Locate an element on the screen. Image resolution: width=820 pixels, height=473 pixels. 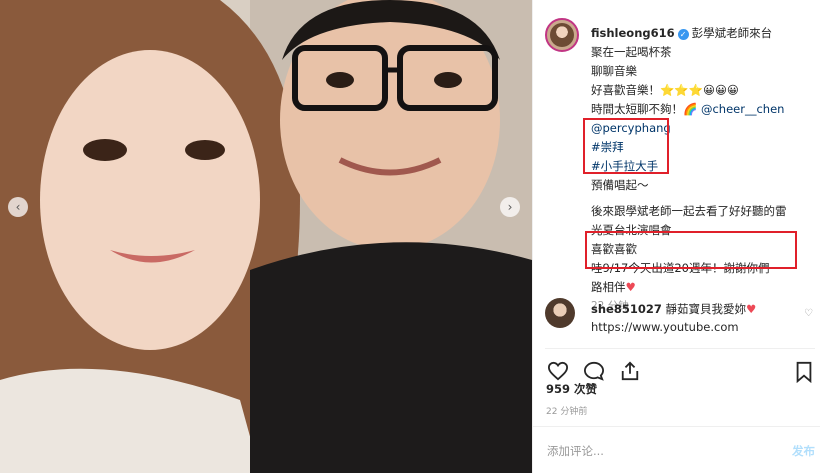
chevron-left-icon: ‹ is located at coordinates (18, 207).